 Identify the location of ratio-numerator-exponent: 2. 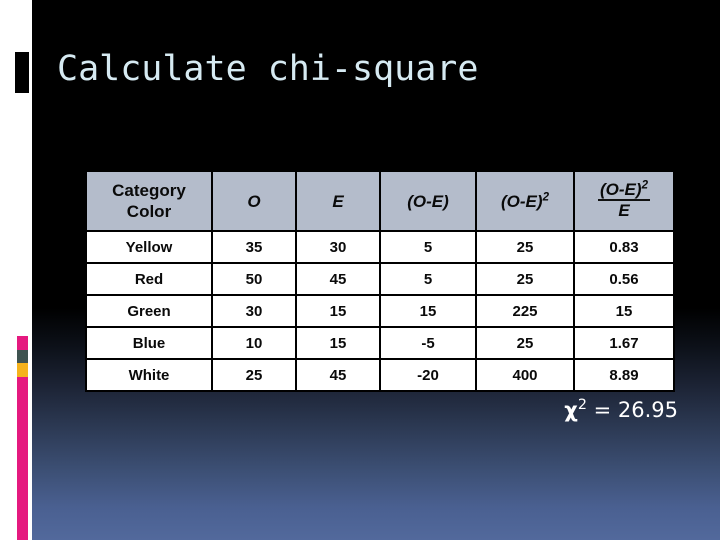
(644, 184).